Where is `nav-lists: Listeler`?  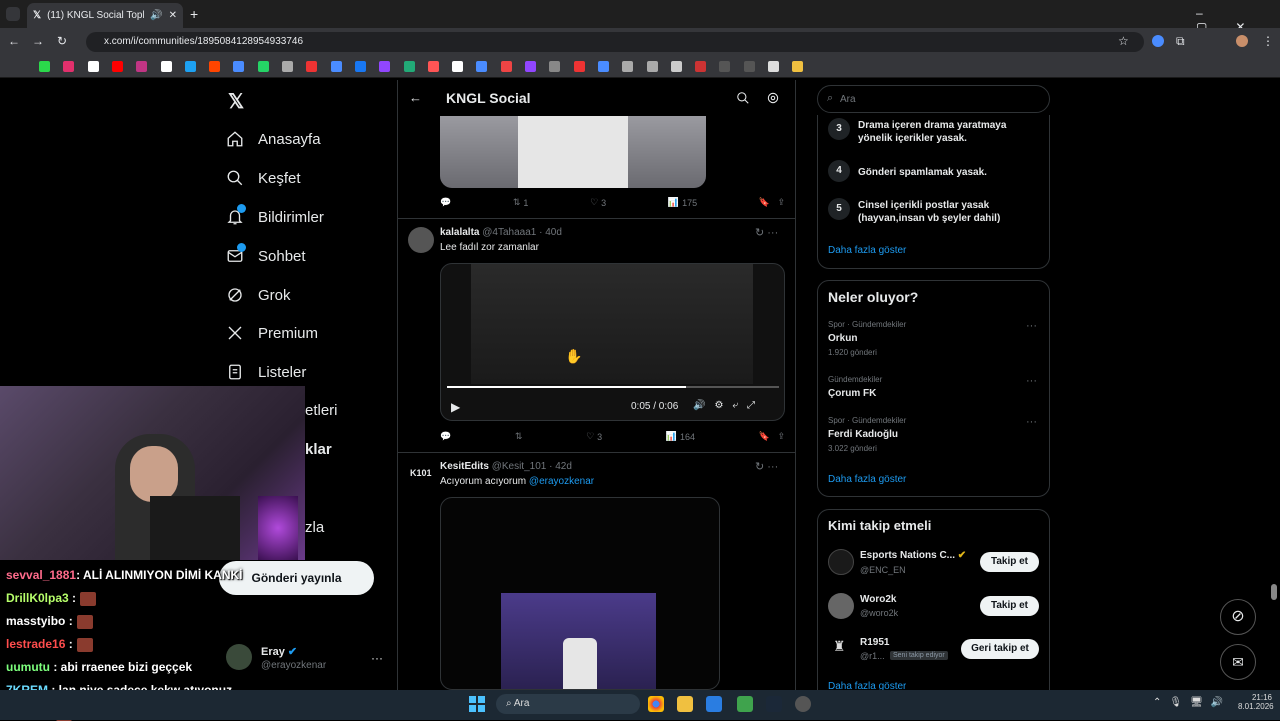
nav-lists: Listeler is located at coordinates (266, 372).